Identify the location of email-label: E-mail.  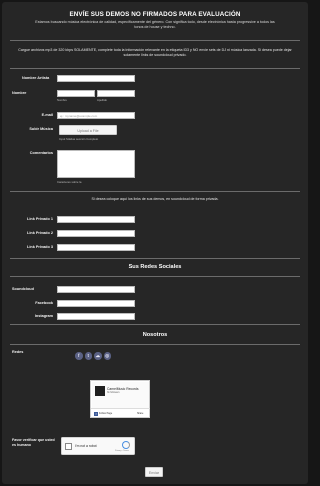
(47, 115).